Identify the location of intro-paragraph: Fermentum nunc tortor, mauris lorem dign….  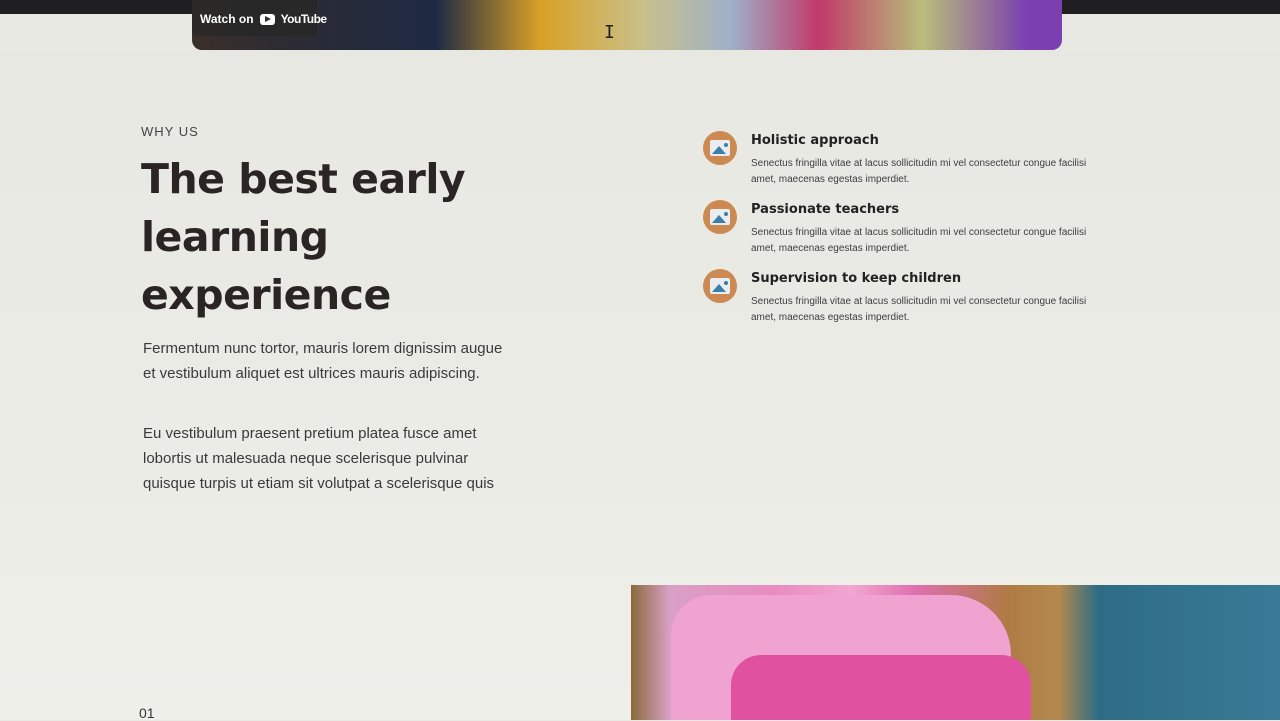
(323, 361).